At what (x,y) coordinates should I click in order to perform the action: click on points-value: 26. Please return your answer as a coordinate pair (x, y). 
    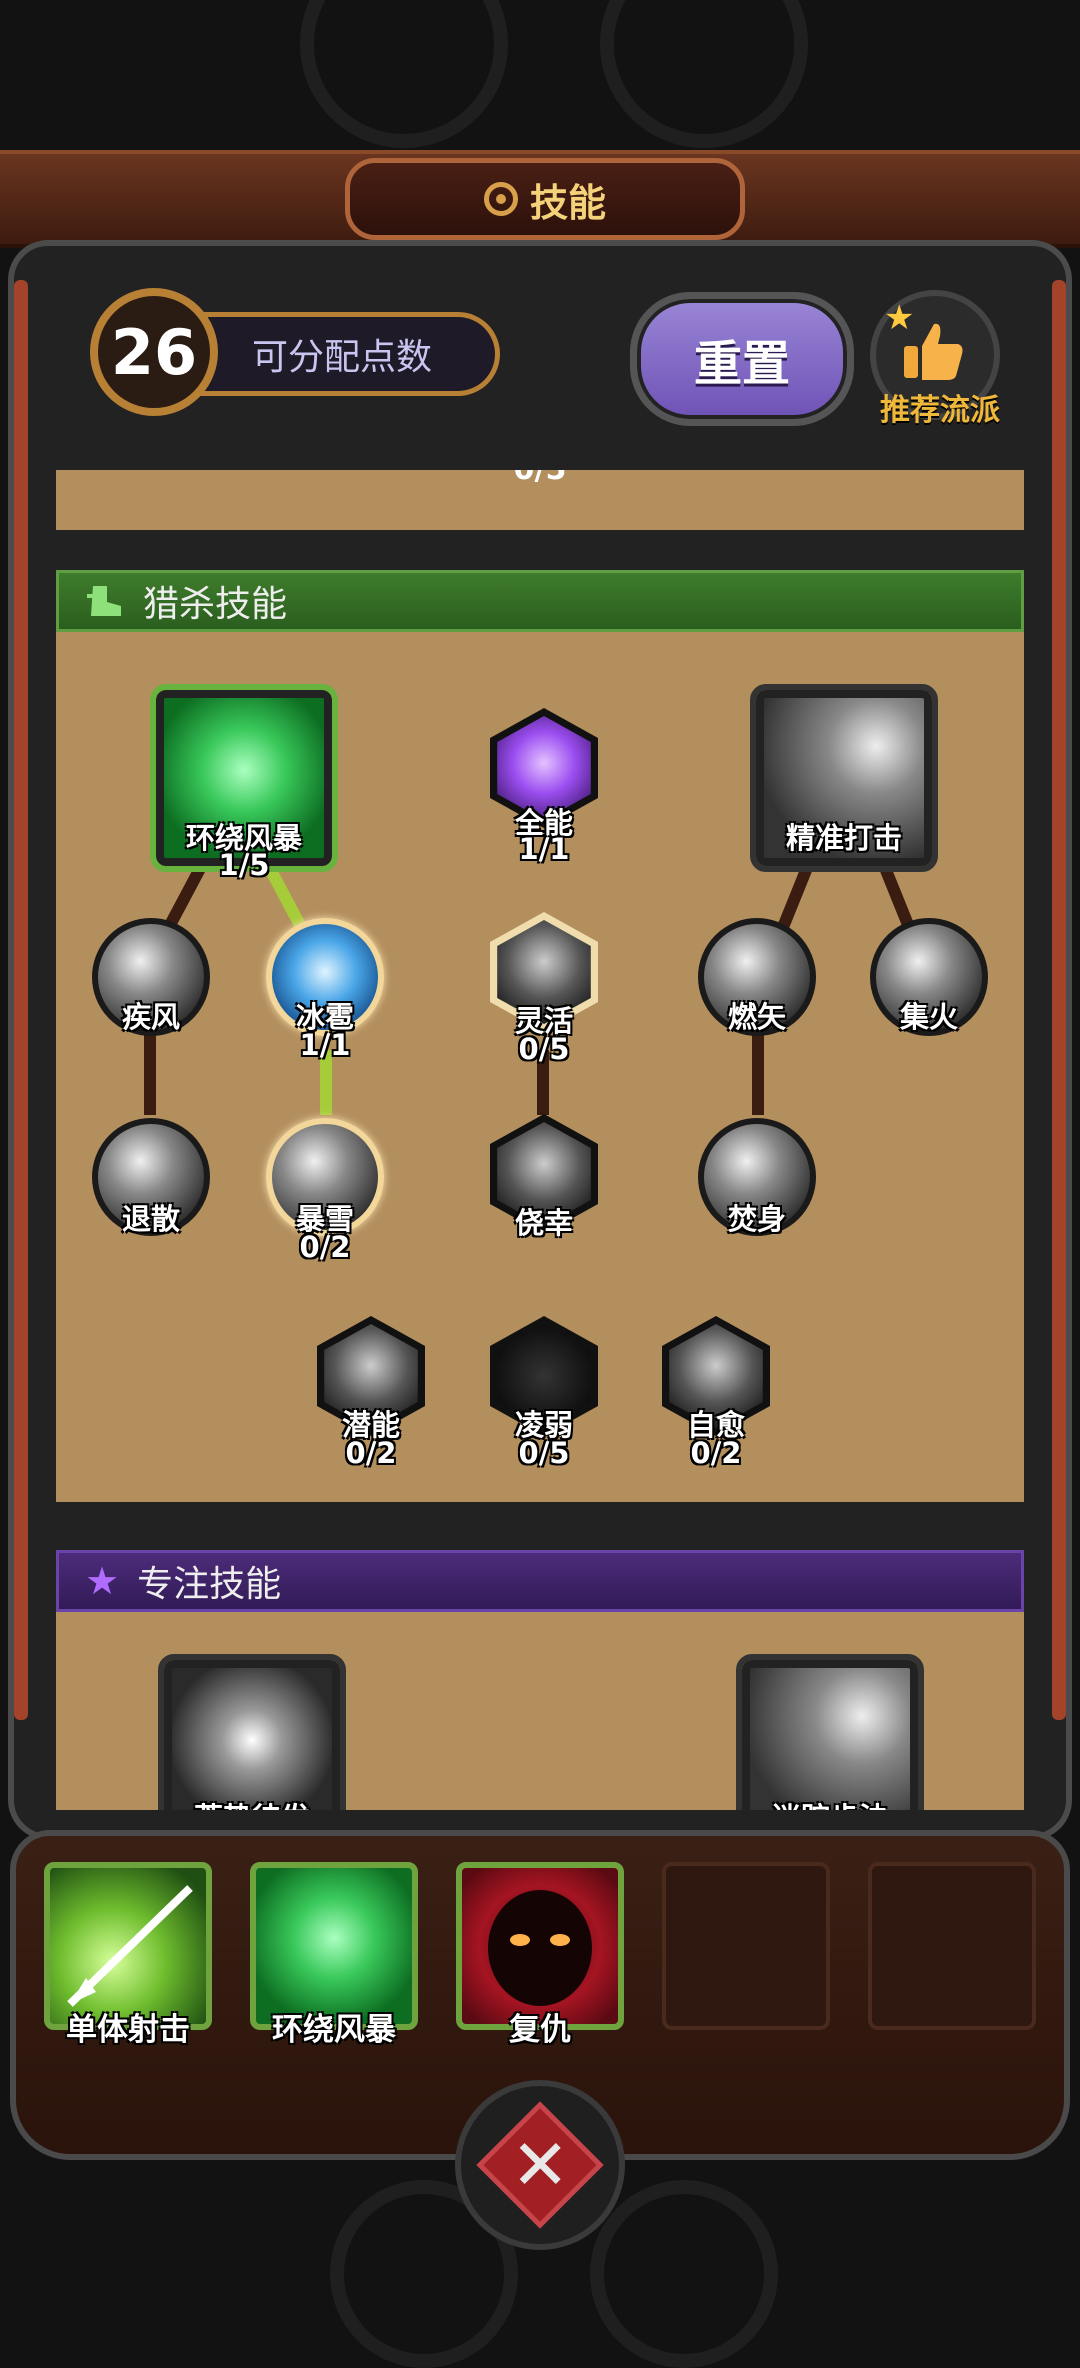
    Looking at the image, I should click on (154, 352).